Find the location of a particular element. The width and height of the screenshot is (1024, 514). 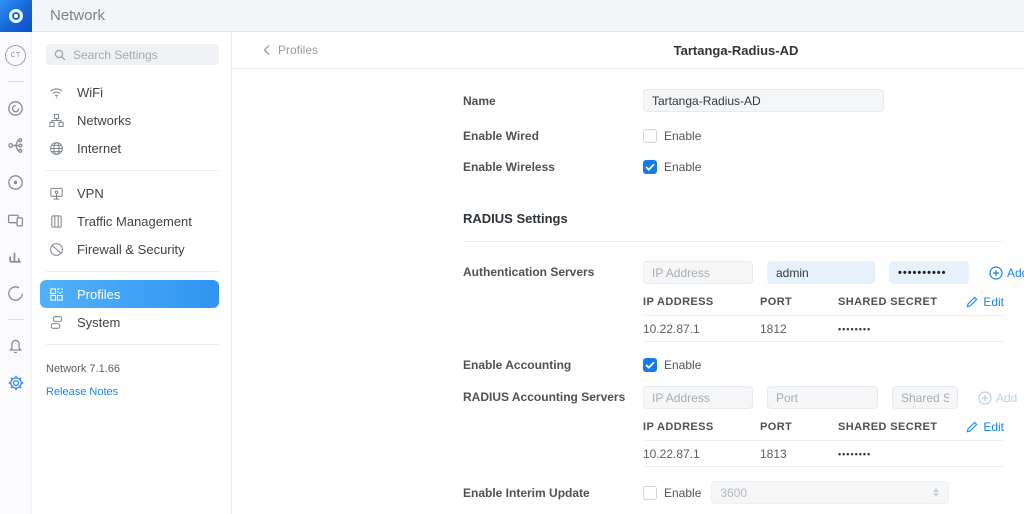

accounting-edit-button: Edit is located at coordinates (985, 427).